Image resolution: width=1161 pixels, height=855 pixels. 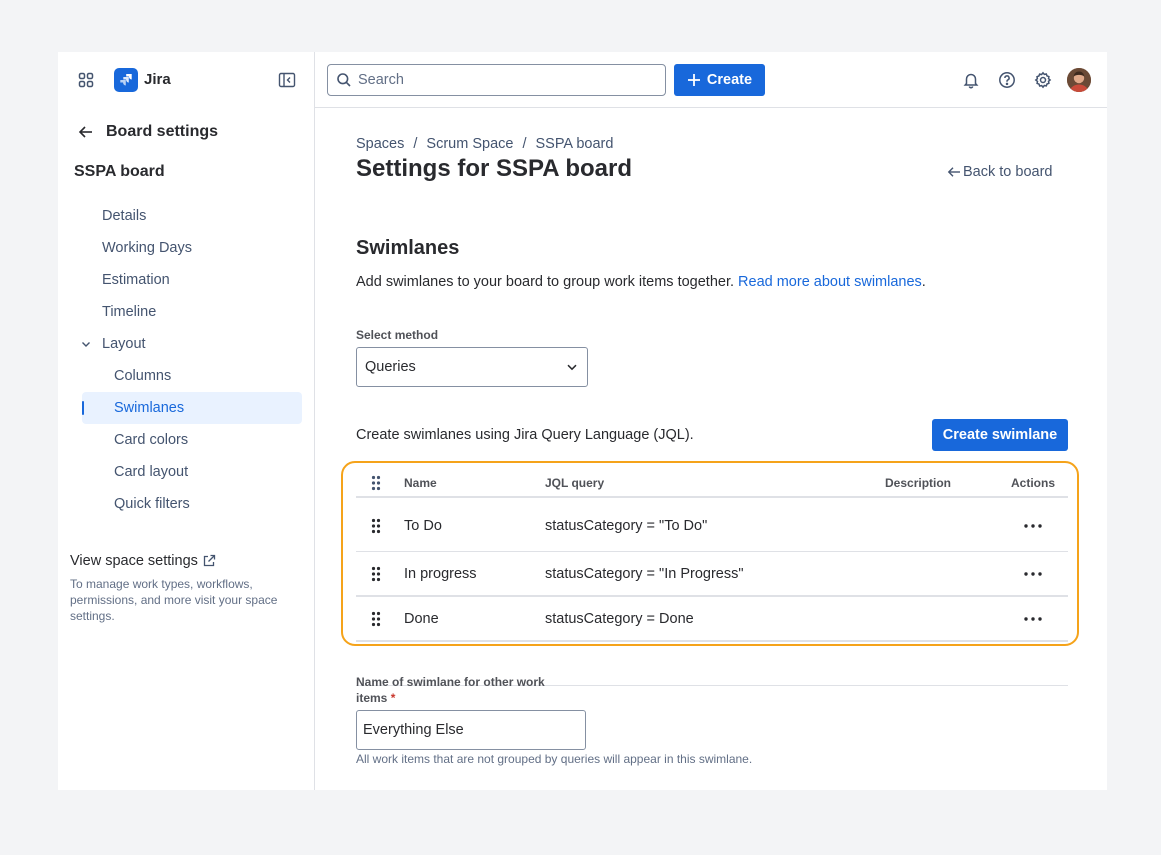 I want to click on back-to-board-label: Back to board, so click(x=1008, y=172).